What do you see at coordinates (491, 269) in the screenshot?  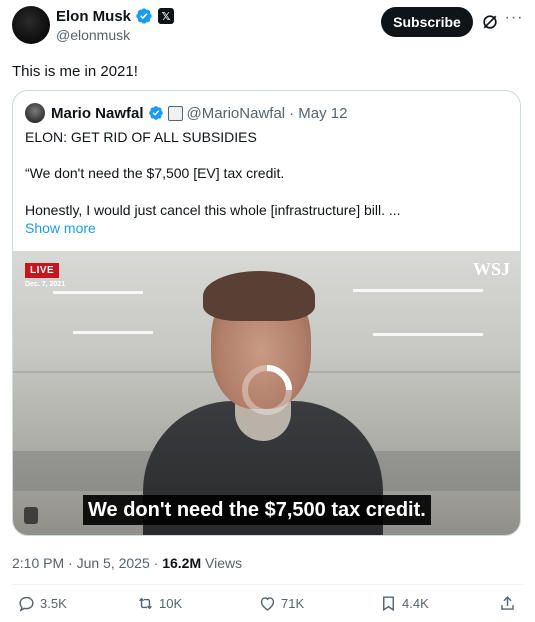 I see `wsj-logo: WSJ` at bounding box center [491, 269].